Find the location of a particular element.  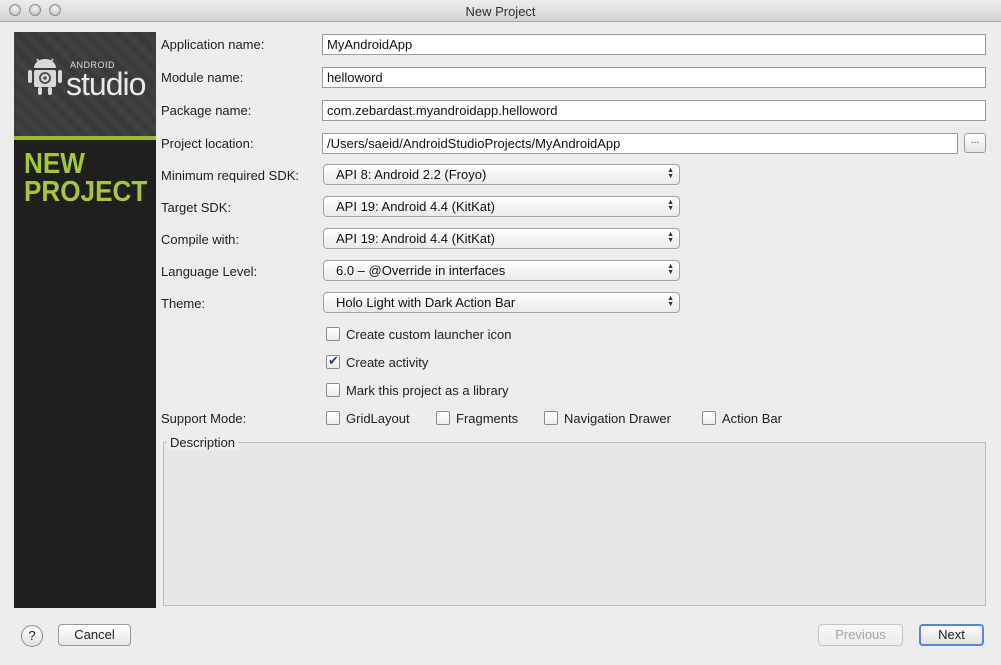

theme-label: Theme: is located at coordinates (183, 303).